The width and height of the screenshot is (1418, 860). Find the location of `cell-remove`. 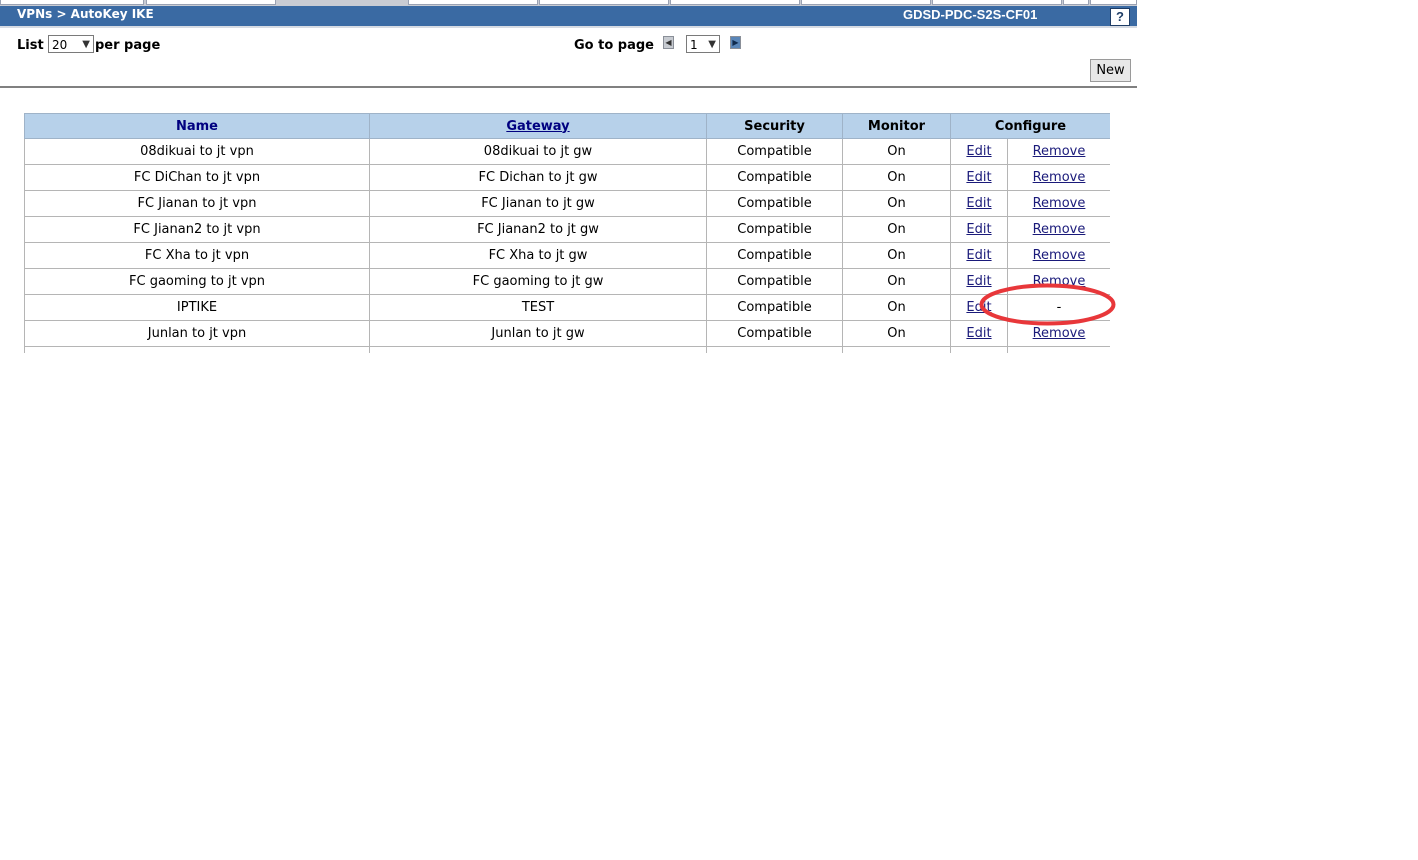

cell-remove is located at coordinates (1058, 349).